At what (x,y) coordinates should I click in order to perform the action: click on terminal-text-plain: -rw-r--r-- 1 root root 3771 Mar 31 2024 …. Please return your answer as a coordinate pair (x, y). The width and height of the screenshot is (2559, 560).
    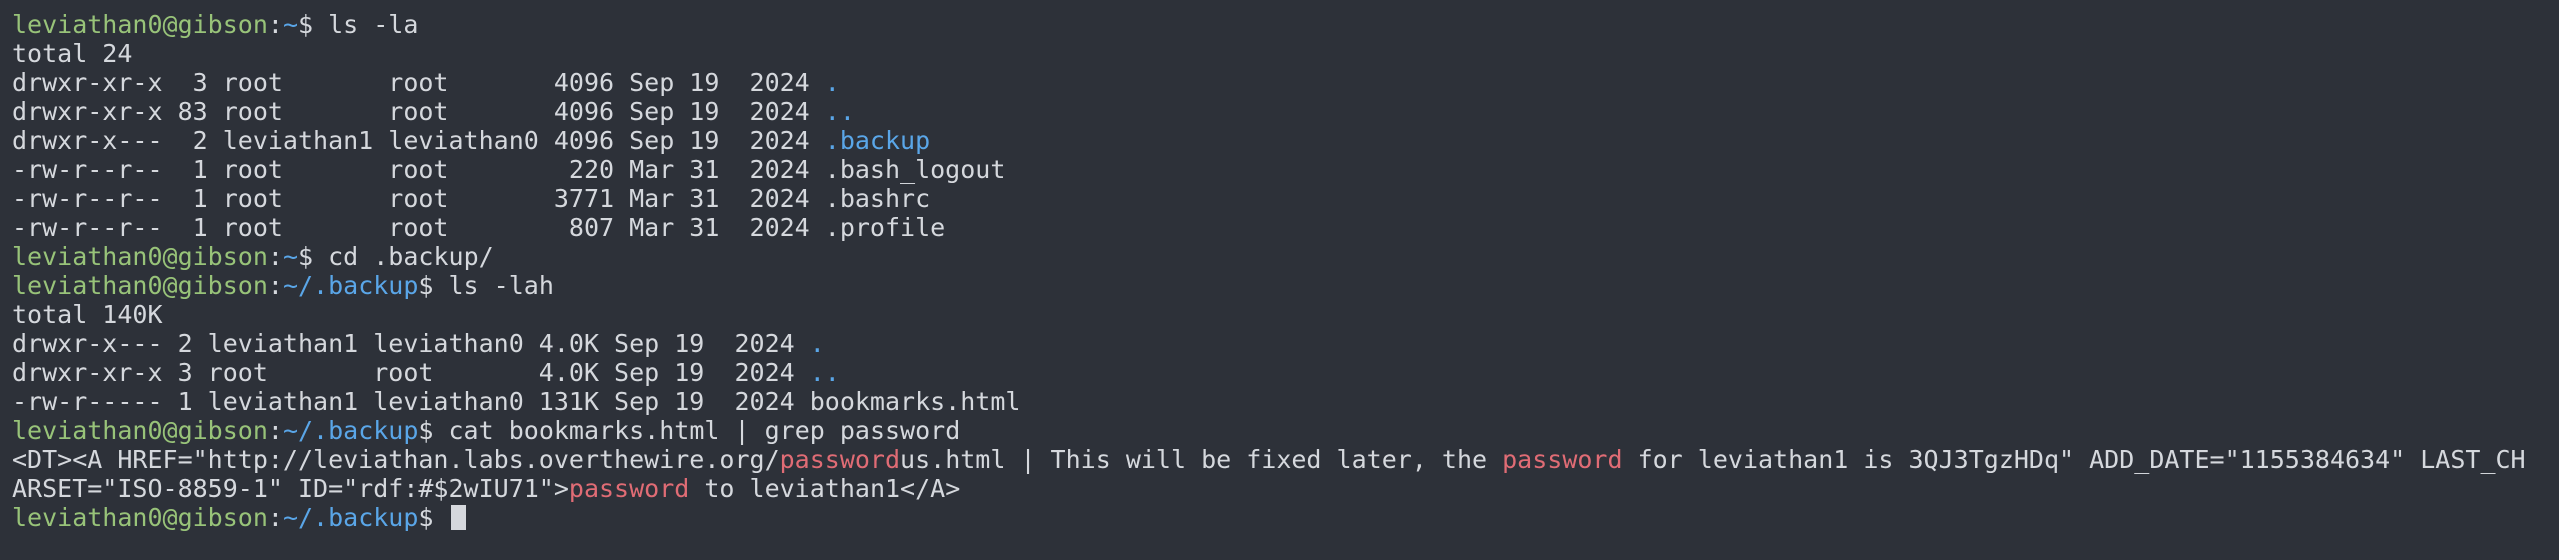
    Looking at the image, I should click on (471, 198).